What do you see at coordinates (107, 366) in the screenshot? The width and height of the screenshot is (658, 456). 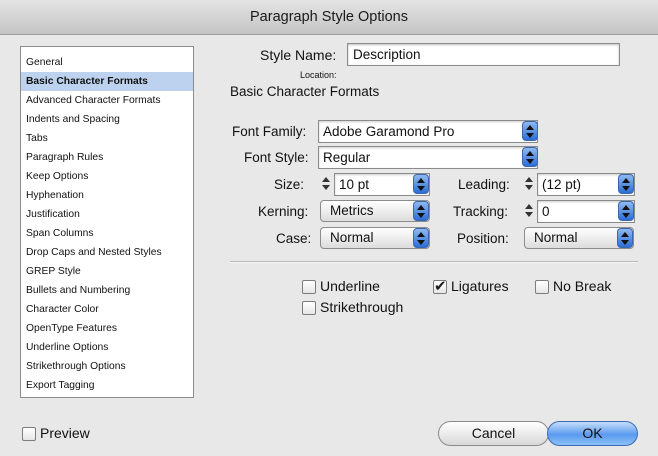 I see `sidebar-item-strikethrough-options: Strikethrough Options` at bounding box center [107, 366].